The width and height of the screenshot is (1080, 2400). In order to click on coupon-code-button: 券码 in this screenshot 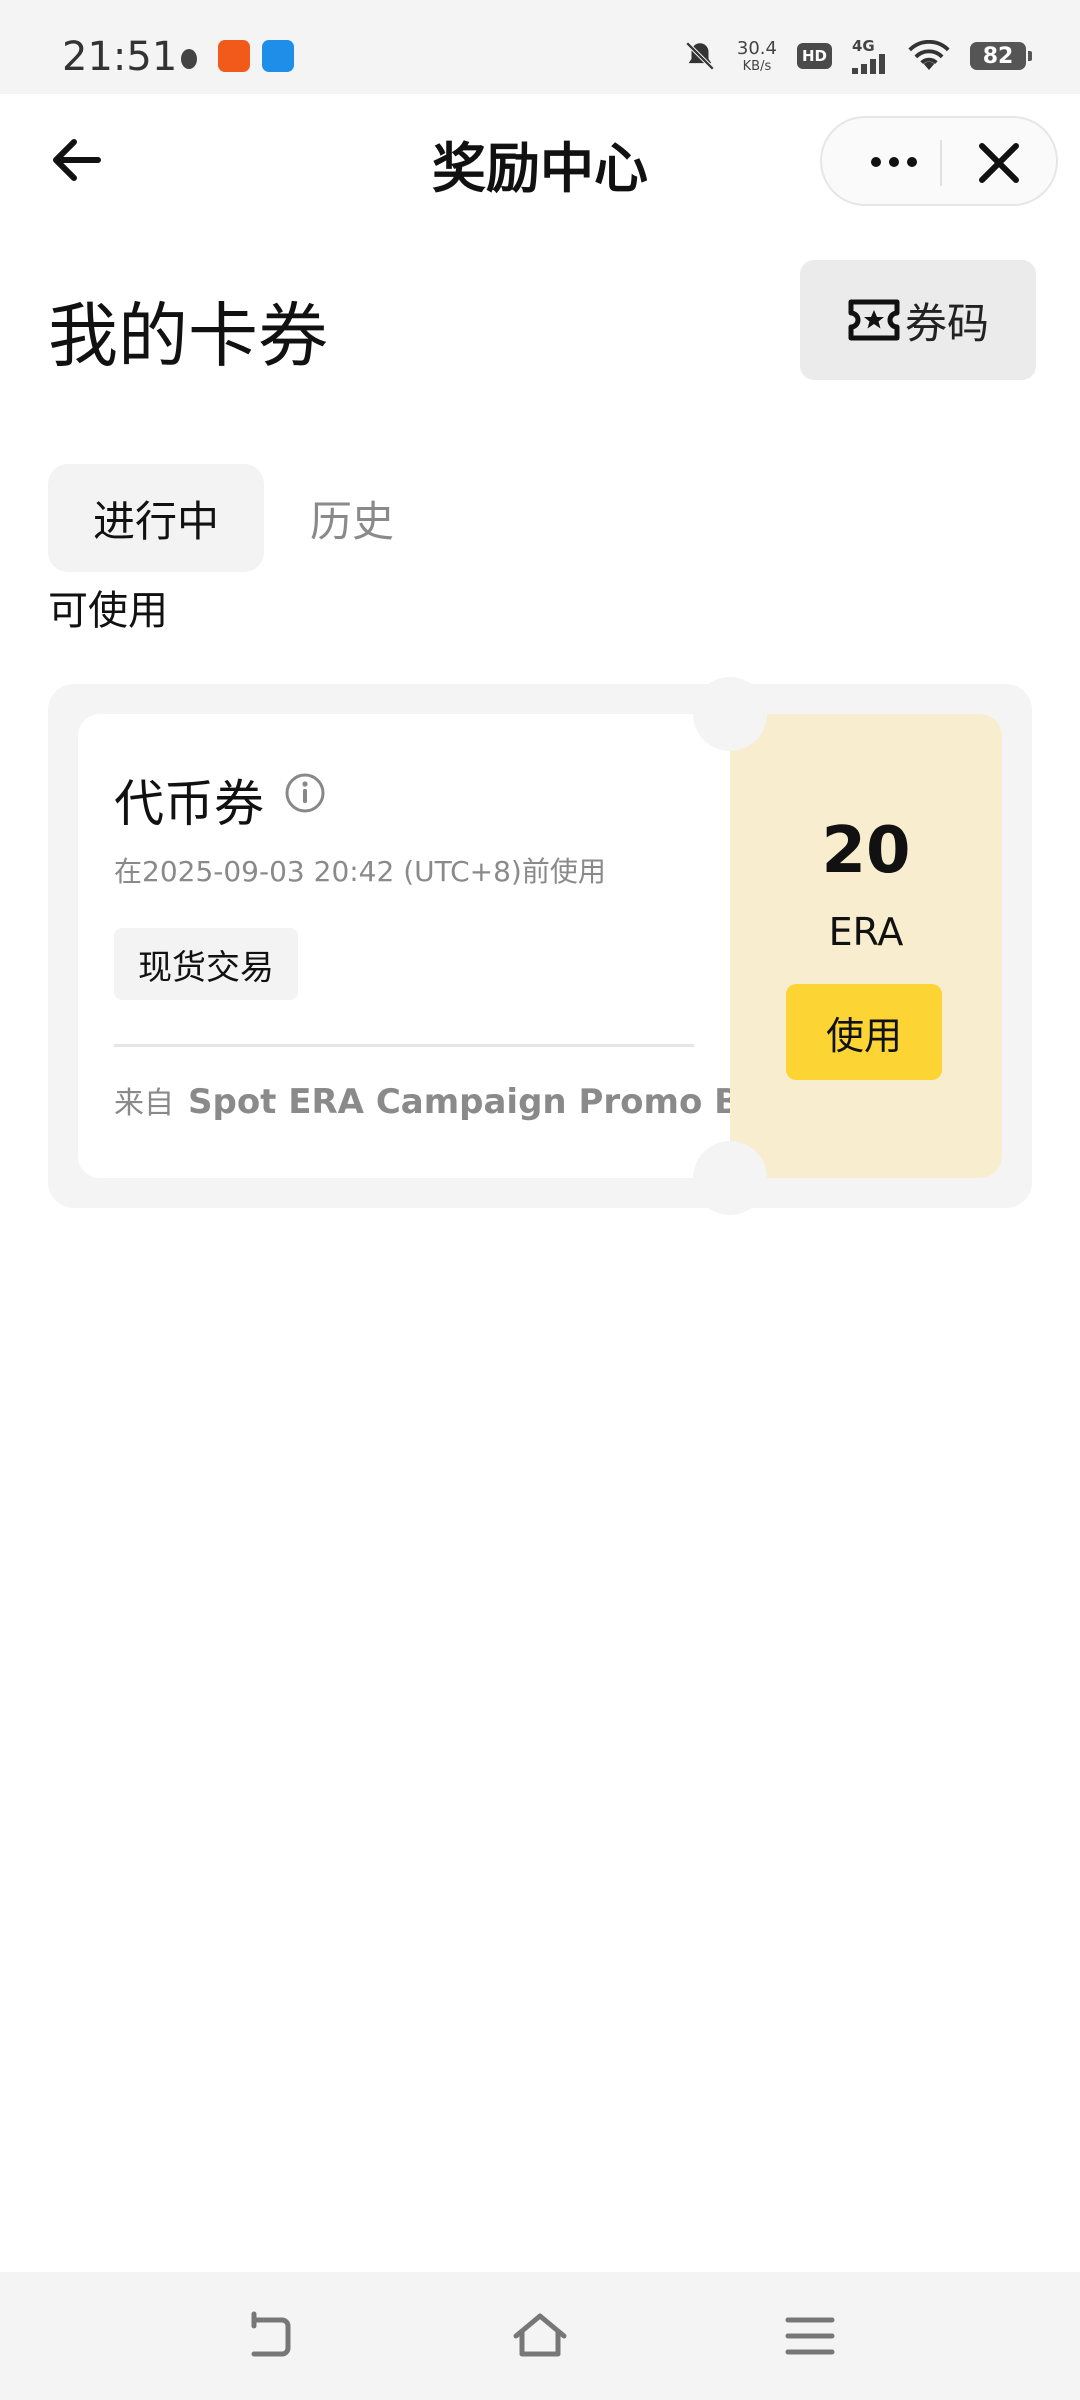, I will do `click(918, 320)`.